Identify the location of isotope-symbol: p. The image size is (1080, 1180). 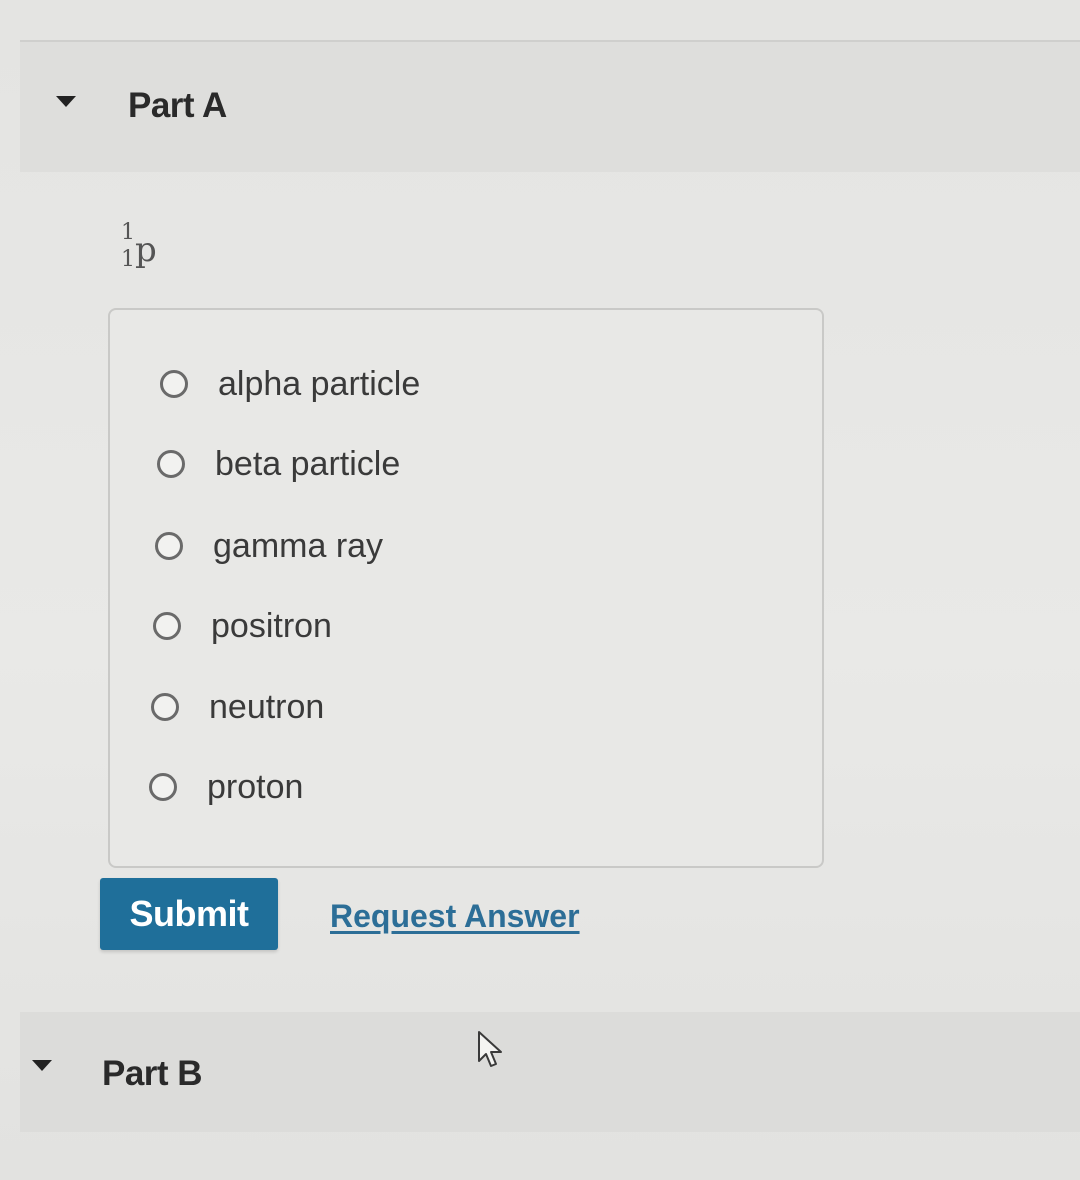
(146, 250).